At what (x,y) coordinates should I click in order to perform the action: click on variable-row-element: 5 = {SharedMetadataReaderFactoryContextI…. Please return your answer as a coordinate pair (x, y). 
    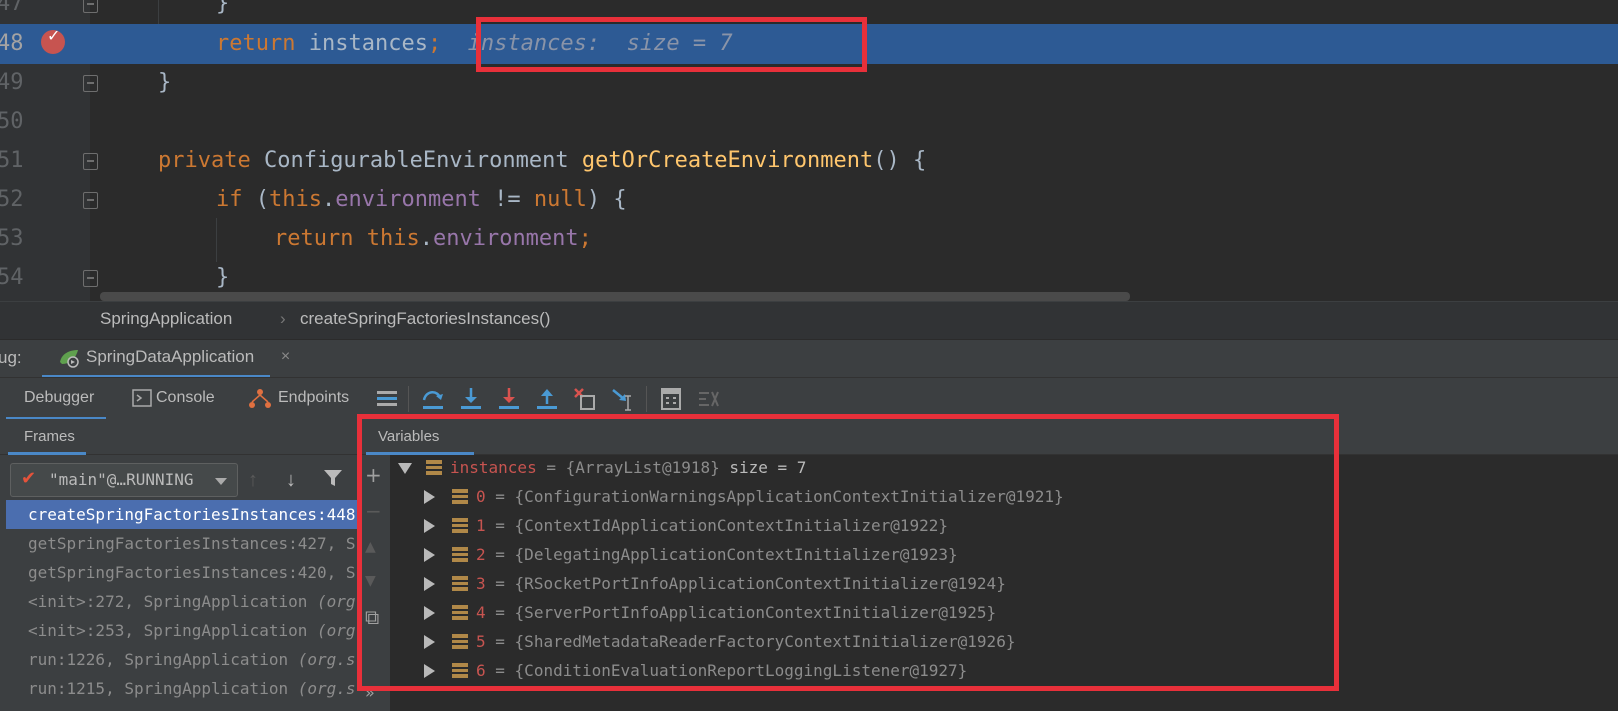
    Looking at the image, I should click on (872, 641).